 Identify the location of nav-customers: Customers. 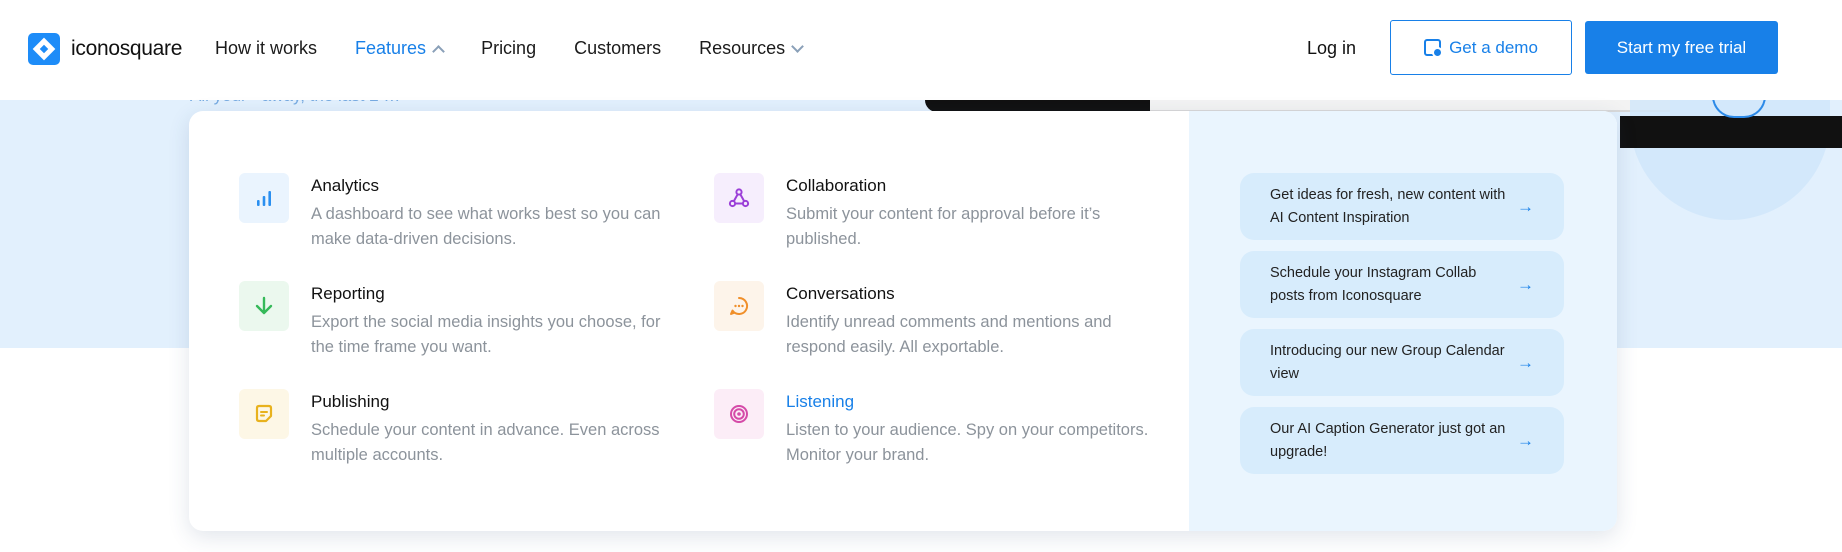
(617, 48).